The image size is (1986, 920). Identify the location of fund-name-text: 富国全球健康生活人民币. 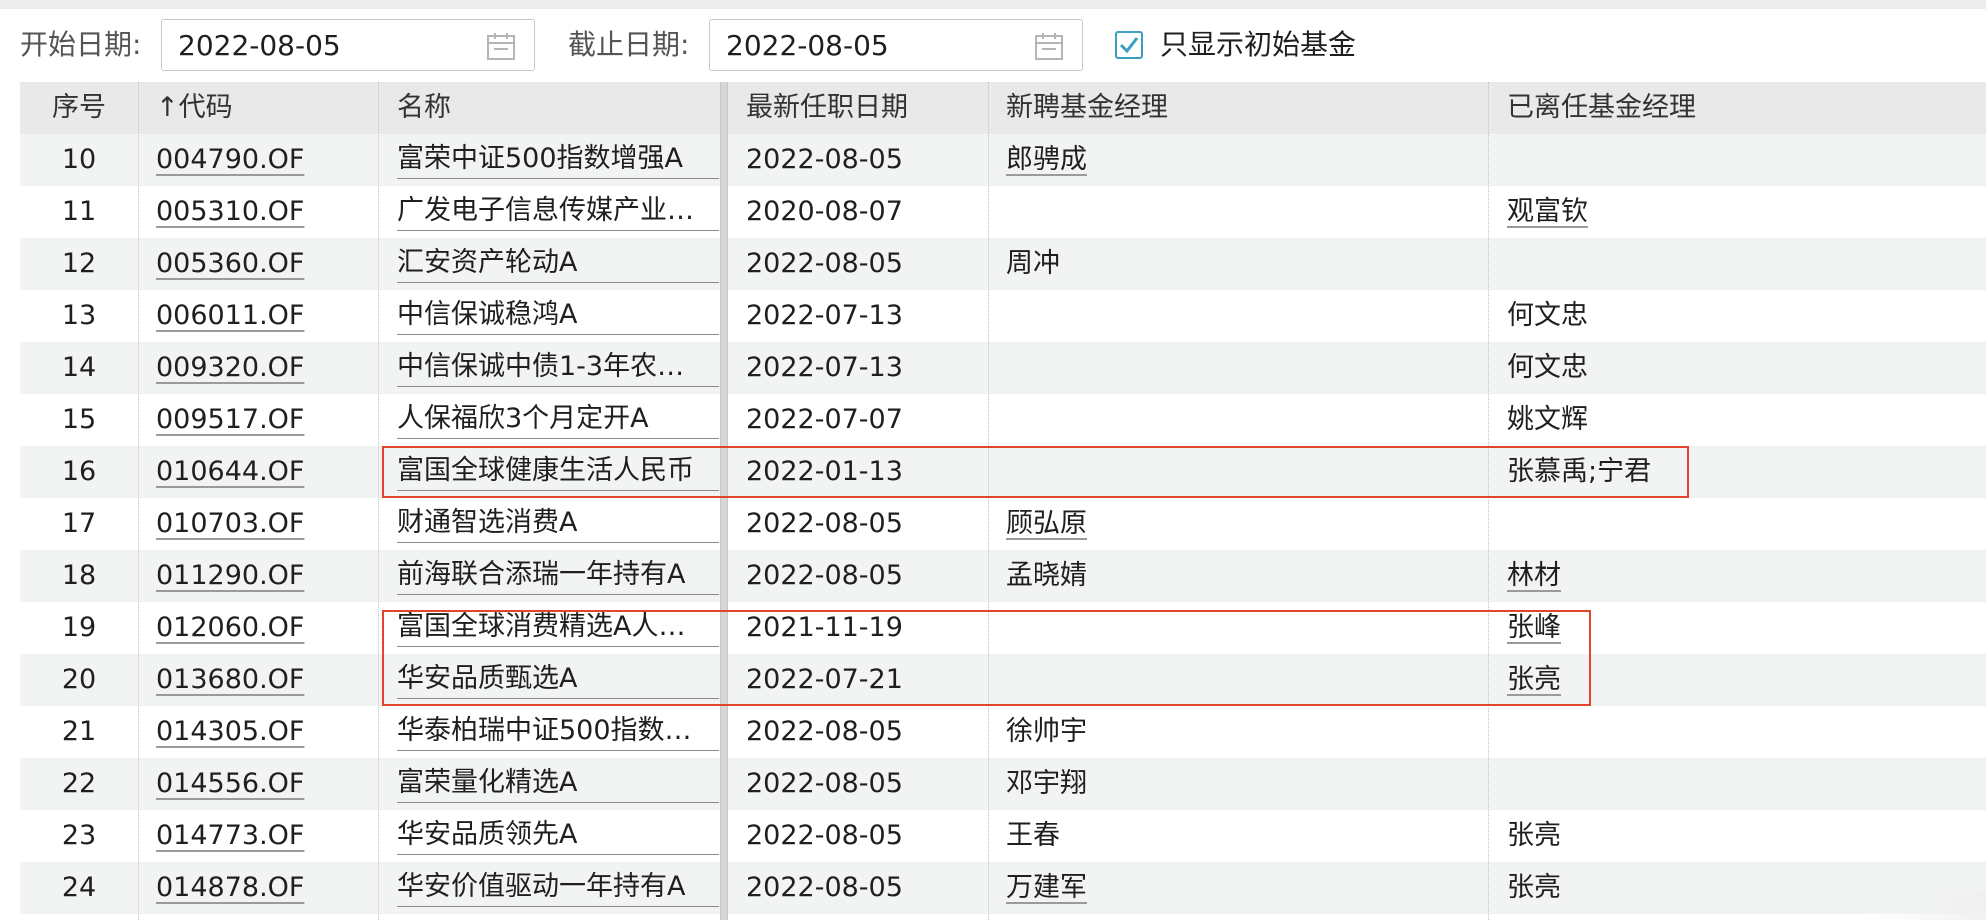
(558, 471).